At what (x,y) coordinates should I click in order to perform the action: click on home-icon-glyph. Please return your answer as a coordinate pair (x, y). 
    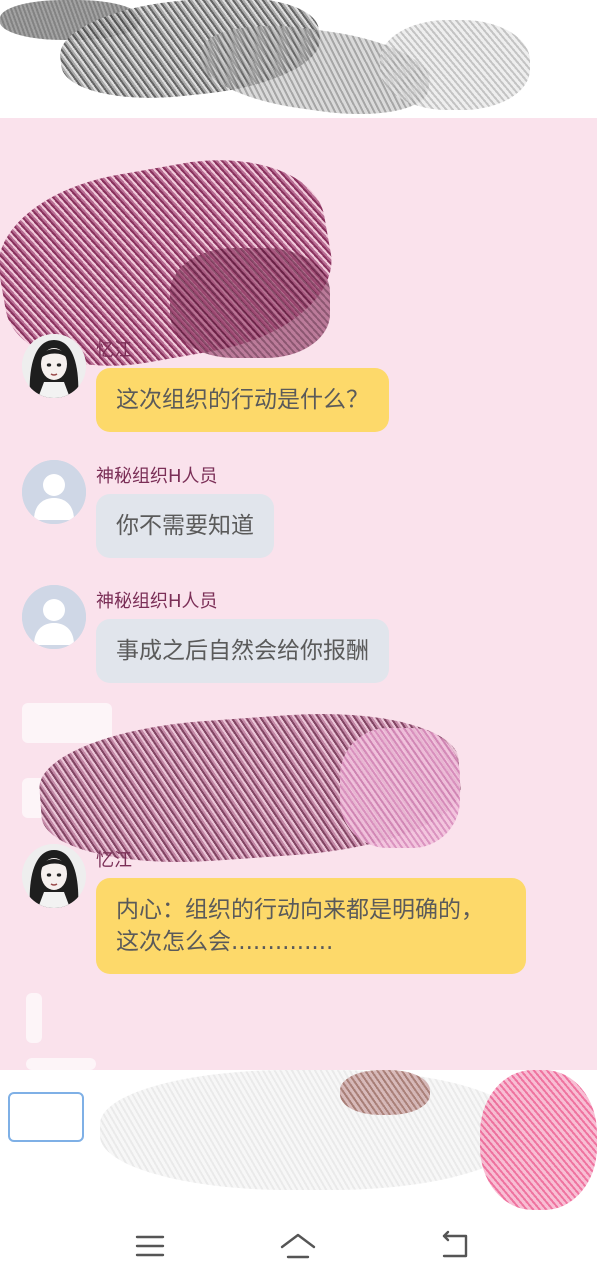
    Looking at the image, I should click on (298, 1246).